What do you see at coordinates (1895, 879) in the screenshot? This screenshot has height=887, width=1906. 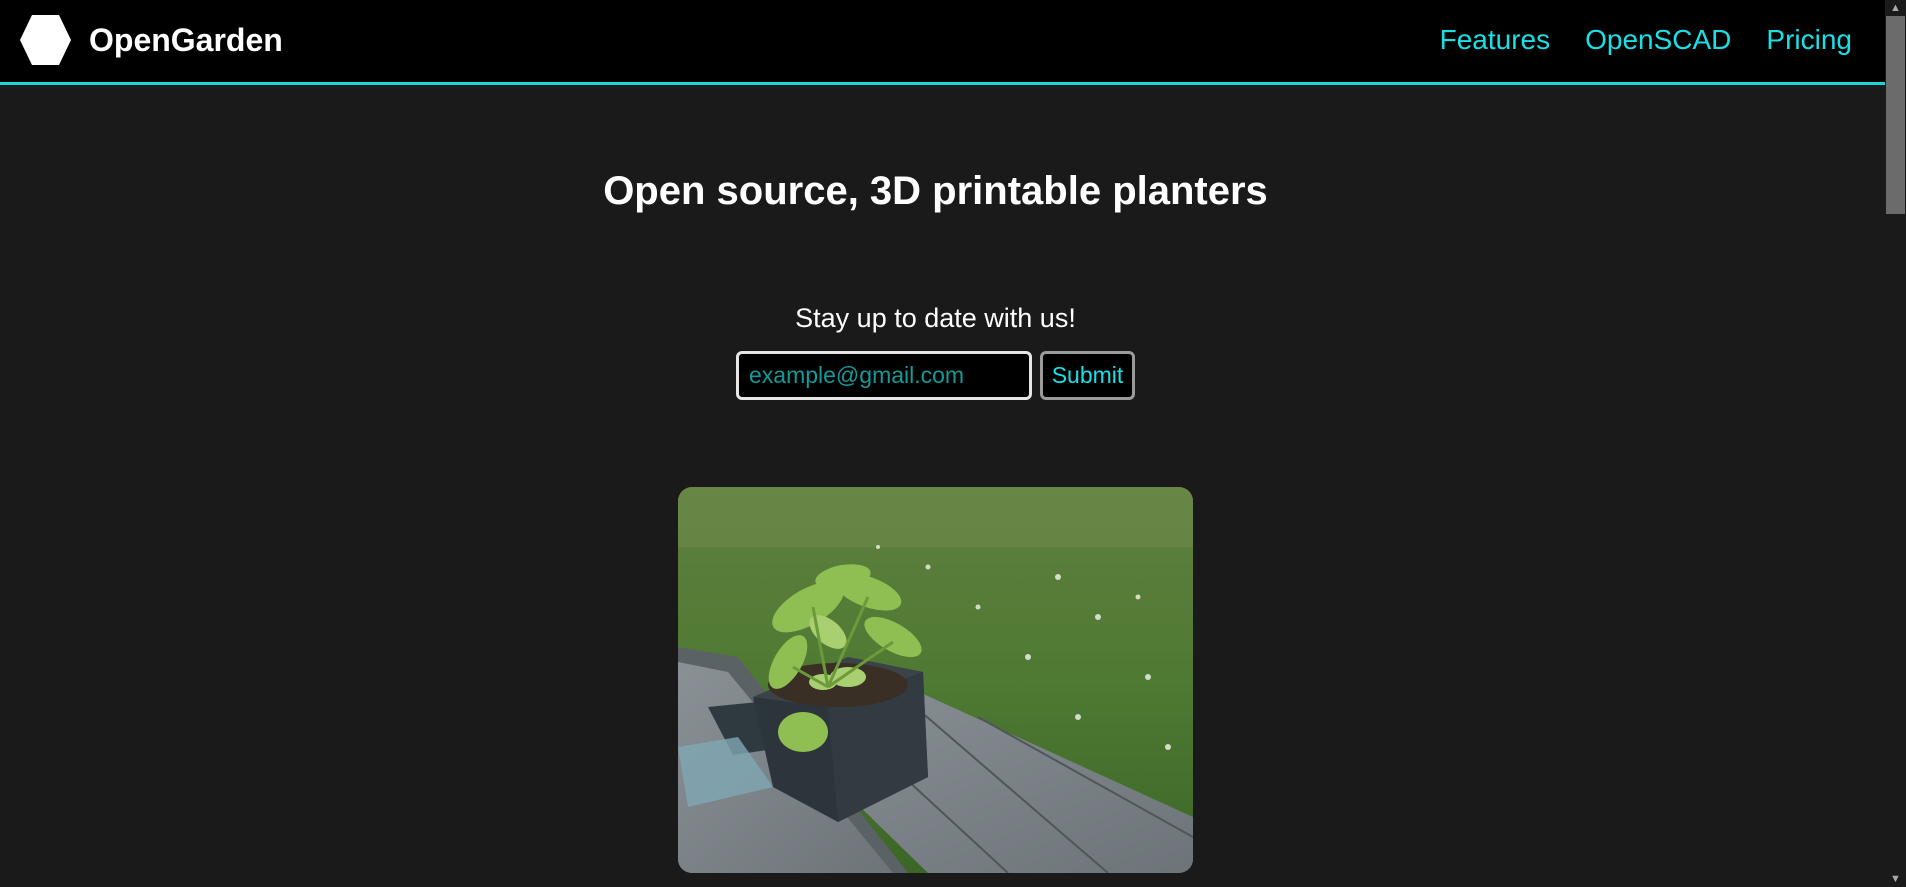 I see `scroll-down-arrow-icon: ▼` at bounding box center [1895, 879].